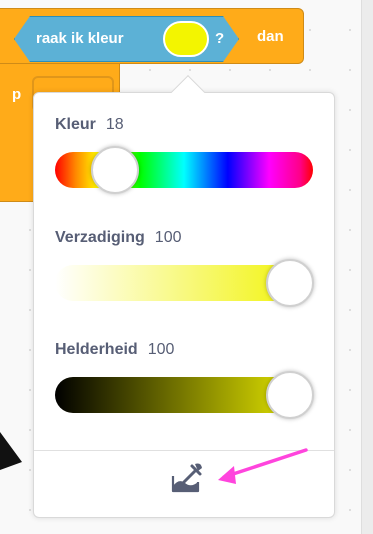 The image size is (373, 534). Describe the element at coordinates (290, 395) in the screenshot. I see `brightness-slider-handle` at that location.